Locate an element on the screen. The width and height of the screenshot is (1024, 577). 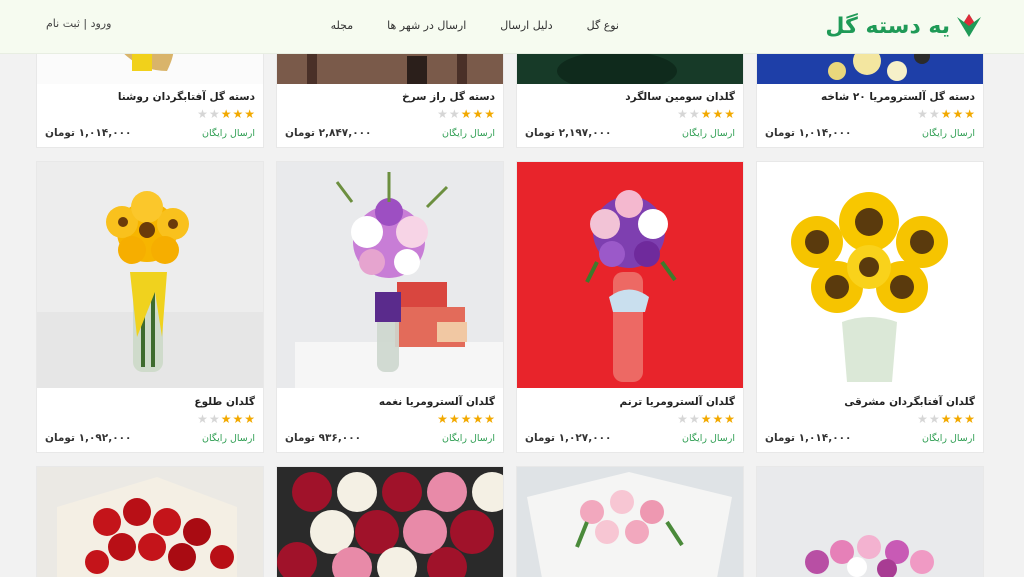
tulip-logo-icon is located at coordinates (969, 26).